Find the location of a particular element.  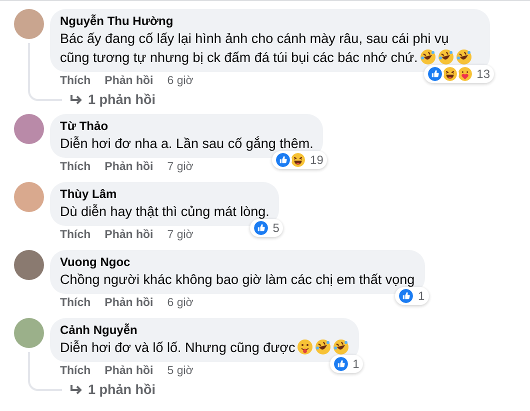

author-name: Nguyễn Thu Hường is located at coordinates (270, 21).